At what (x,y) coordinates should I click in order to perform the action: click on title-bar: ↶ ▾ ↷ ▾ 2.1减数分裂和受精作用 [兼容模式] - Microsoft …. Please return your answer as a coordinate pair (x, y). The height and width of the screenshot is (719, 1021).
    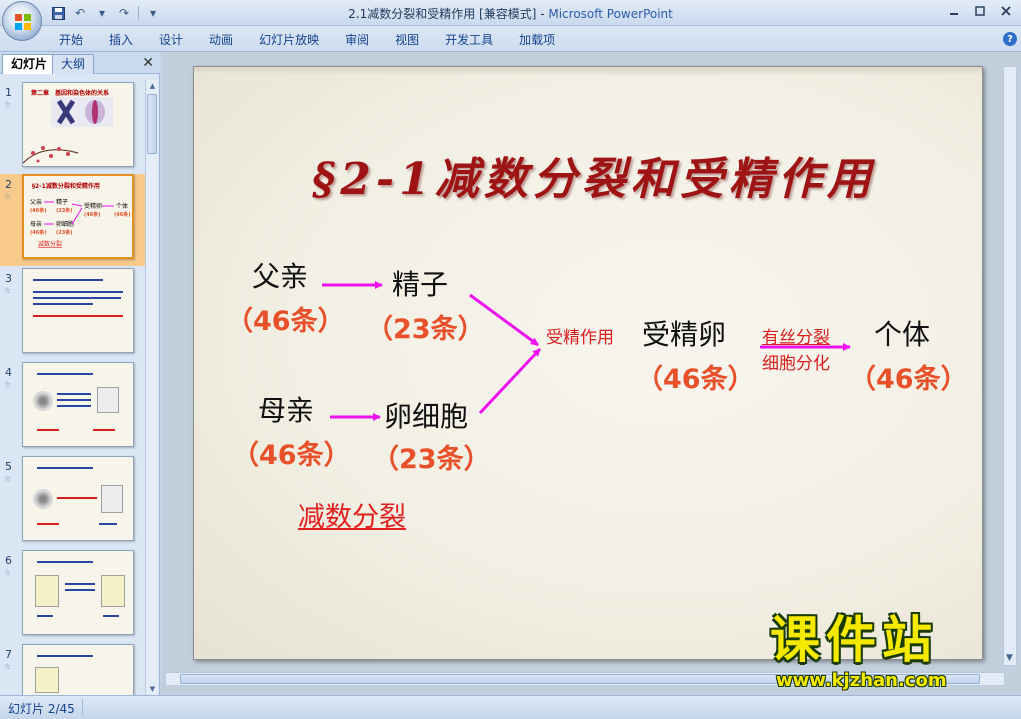
    Looking at the image, I should click on (510, 20).